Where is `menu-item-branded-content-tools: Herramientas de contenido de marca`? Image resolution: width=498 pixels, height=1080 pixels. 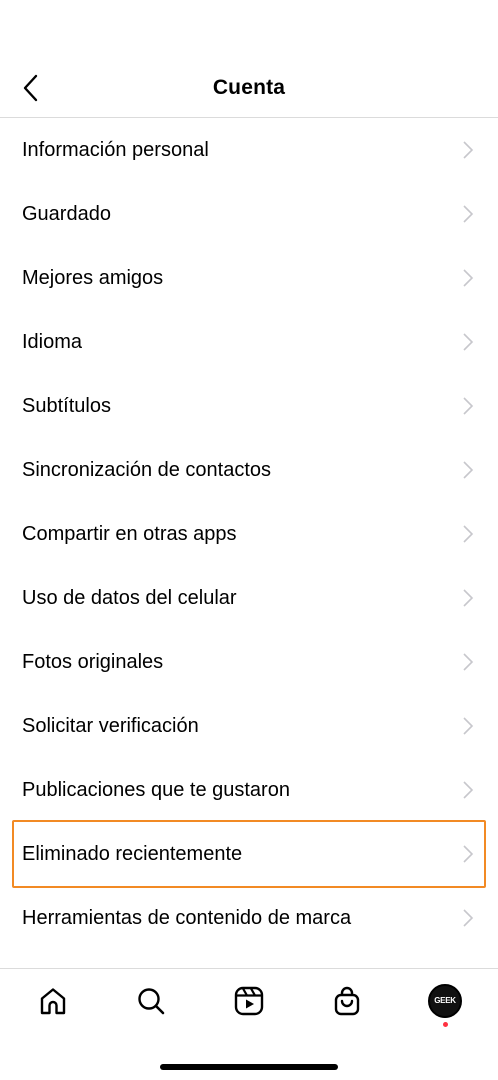 menu-item-branded-content-tools: Herramientas de contenido de marca is located at coordinates (249, 918).